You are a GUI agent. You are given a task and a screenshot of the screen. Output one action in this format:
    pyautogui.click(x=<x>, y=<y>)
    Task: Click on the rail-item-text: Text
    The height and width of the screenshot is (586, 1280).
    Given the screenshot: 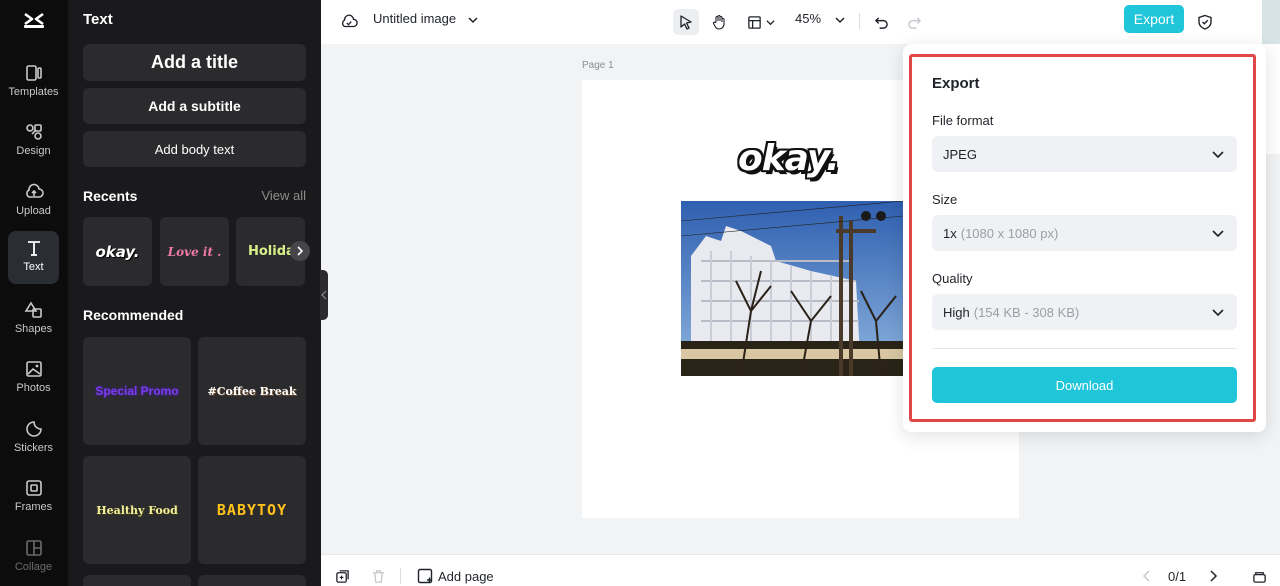 What is the action you would take?
    pyautogui.click(x=33, y=257)
    